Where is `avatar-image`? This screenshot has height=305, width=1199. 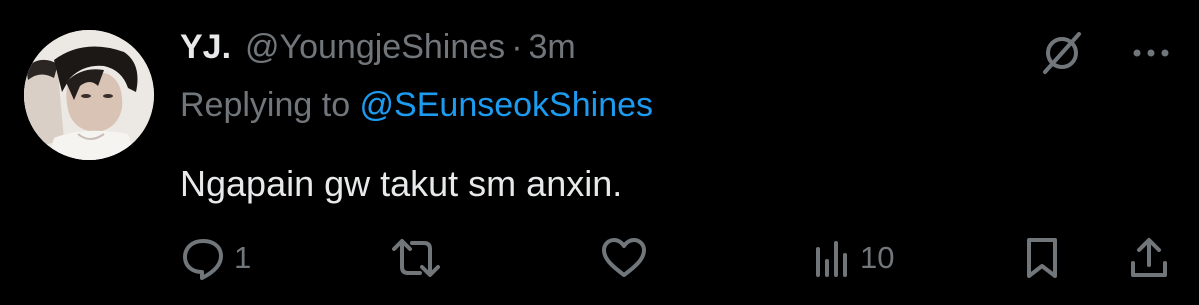
avatar-image is located at coordinates (89, 95).